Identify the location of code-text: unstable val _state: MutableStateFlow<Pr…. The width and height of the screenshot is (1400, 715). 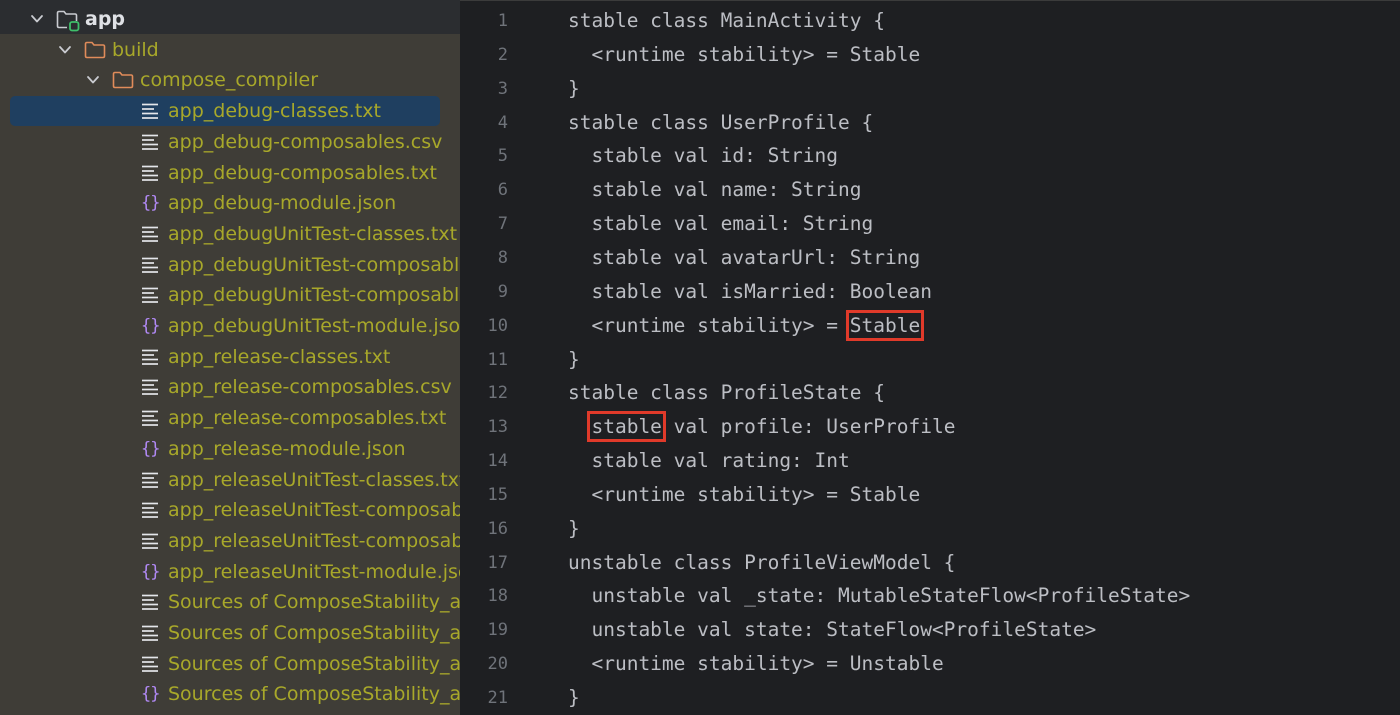
(879, 596).